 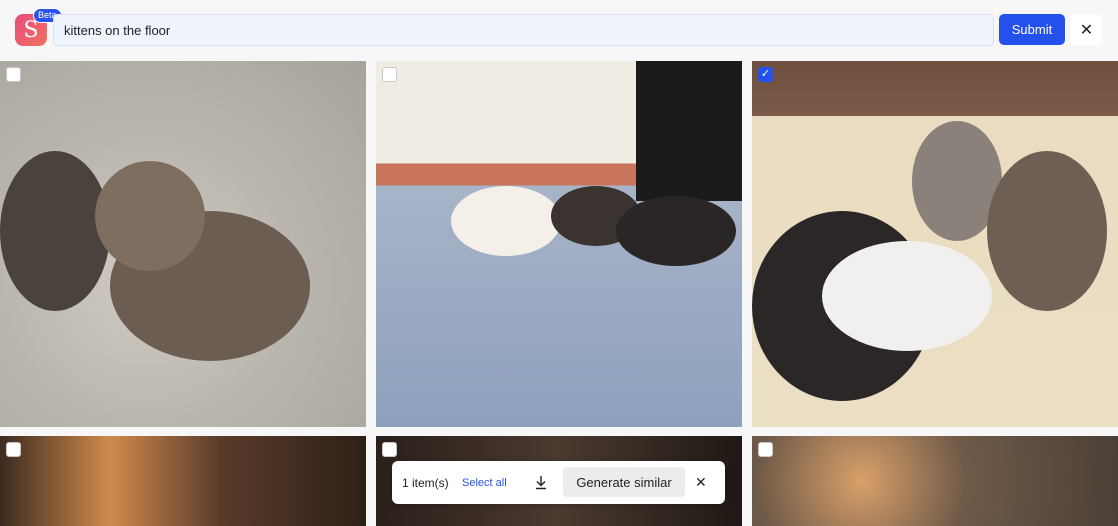 I want to click on top-bar: S Beta Submit ✕, so click(x=559, y=30).